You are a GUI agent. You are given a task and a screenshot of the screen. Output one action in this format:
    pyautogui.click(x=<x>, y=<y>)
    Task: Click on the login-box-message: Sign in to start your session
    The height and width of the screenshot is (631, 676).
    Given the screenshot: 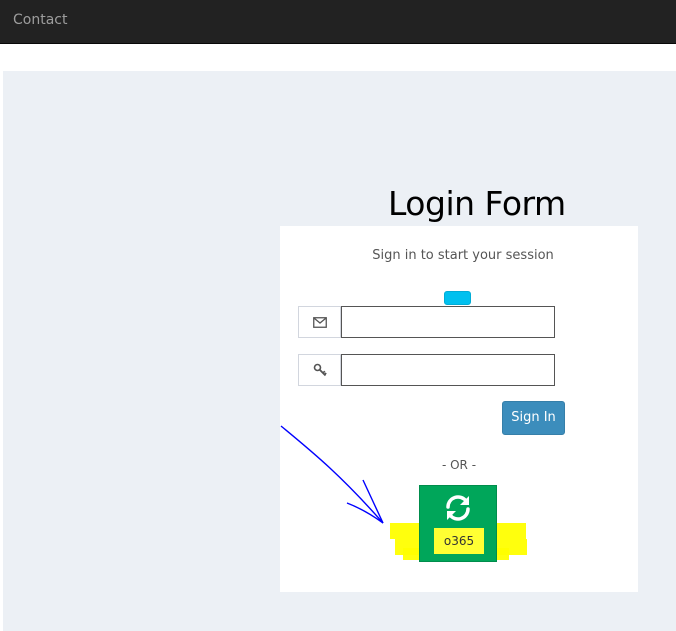 What is the action you would take?
    pyautogui.click(x=463, y=255)
    